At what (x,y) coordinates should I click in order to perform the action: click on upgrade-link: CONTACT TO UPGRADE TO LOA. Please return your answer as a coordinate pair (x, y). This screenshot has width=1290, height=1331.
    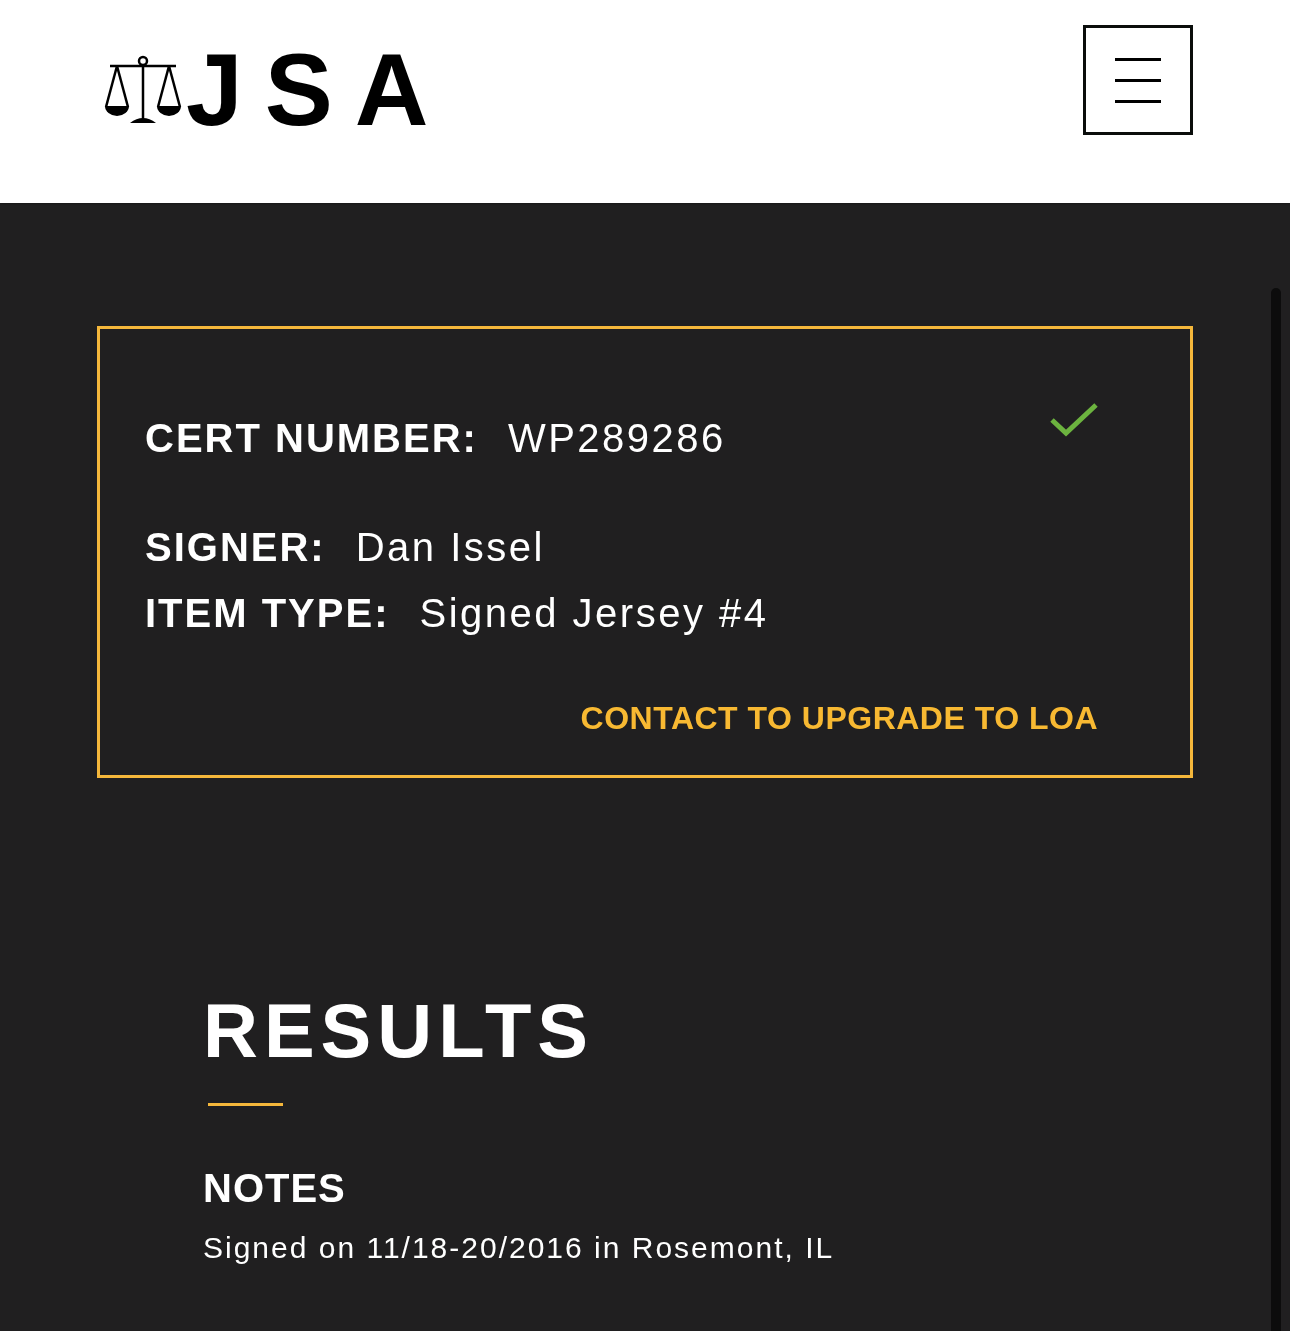
    Looking at the image, I should click on (839, 718).